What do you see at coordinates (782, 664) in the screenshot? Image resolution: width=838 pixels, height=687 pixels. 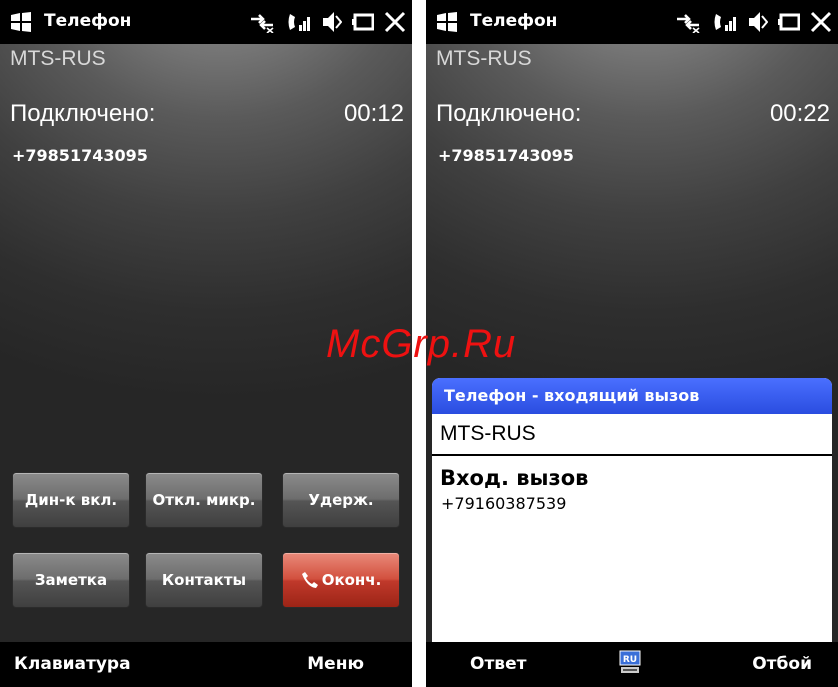 I see `softkey-decline: Отбой` at bounding box center [782, 664].